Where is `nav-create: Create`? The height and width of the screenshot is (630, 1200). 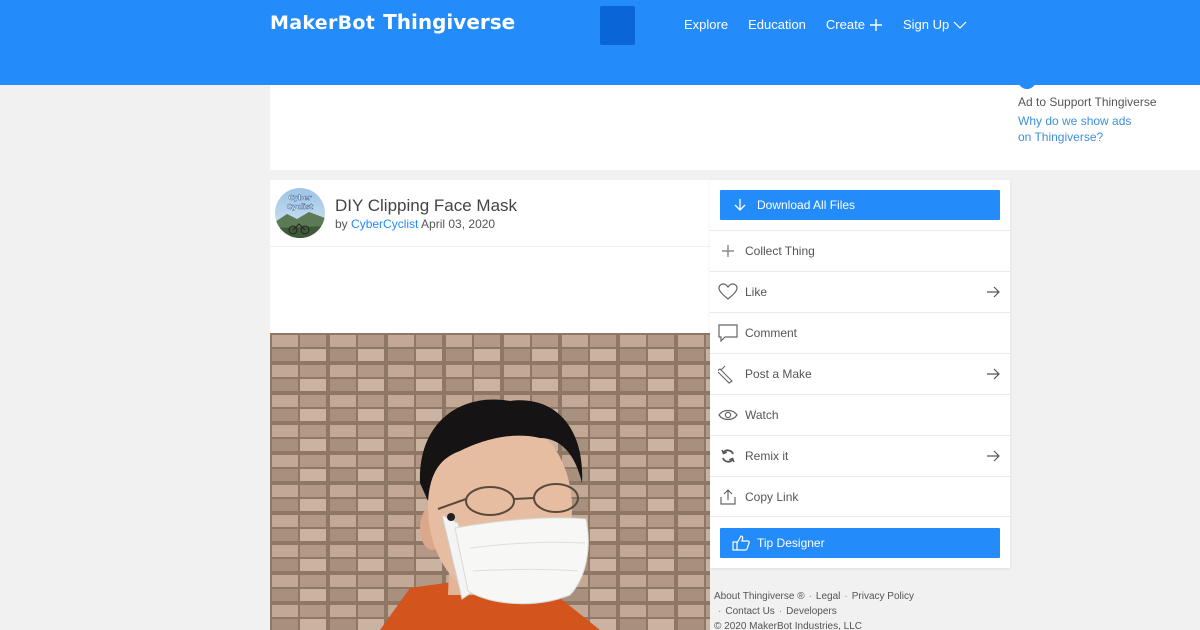 nav-create: Create is located at coordinates (854, 24).